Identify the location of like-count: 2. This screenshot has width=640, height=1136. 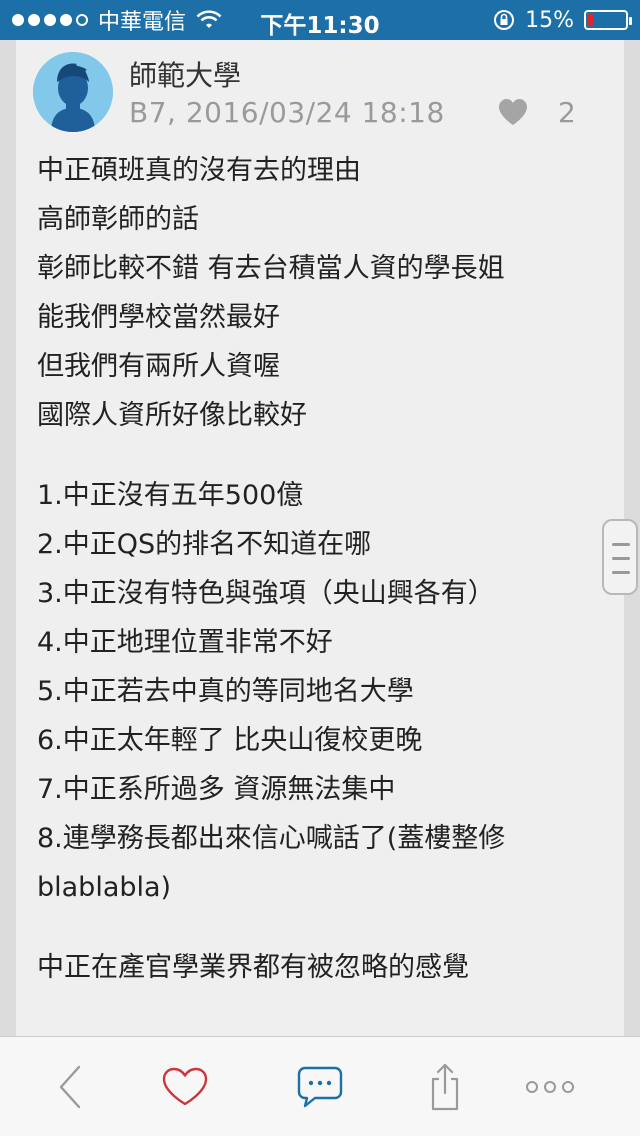
(567, 112).